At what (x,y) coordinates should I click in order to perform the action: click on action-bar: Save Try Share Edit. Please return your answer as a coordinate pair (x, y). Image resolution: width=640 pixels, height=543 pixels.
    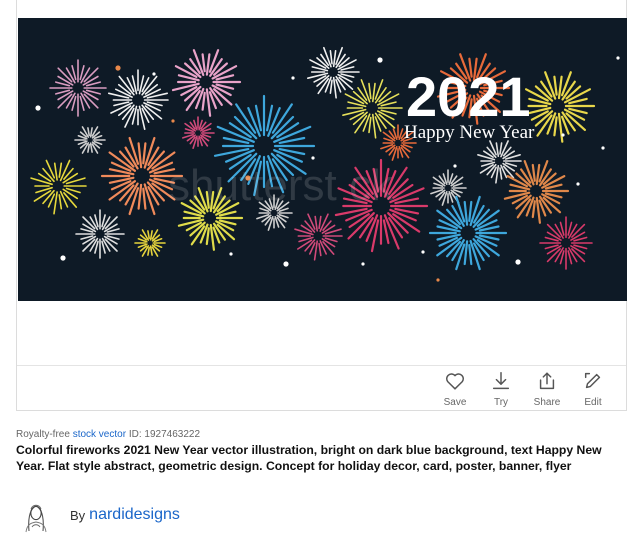
    Looking at the image, I should click on (524, 388).